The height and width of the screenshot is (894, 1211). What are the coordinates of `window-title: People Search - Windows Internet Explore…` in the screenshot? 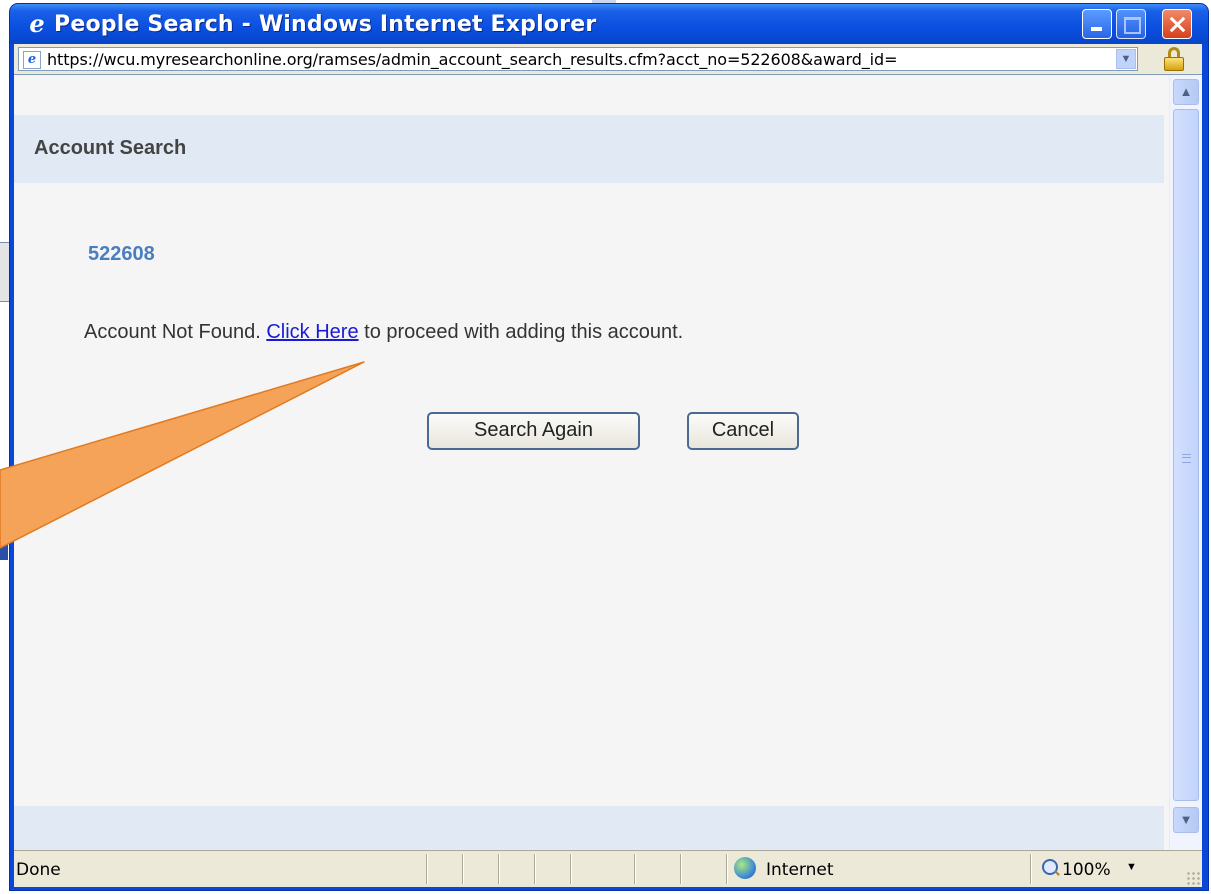 It's located at (325, 24).